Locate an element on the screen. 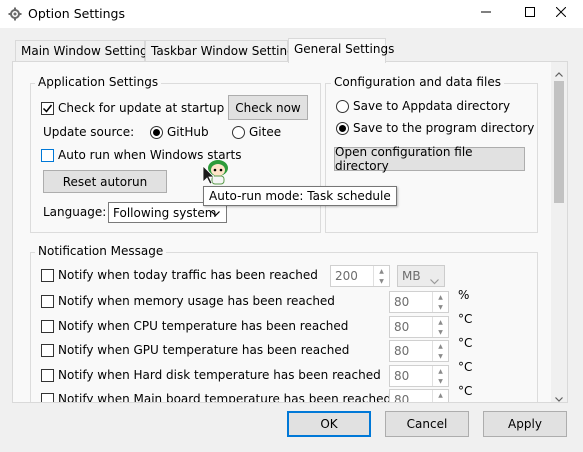  gpu-spinner: ▲ ▼ is located at coordinates (440, 351).